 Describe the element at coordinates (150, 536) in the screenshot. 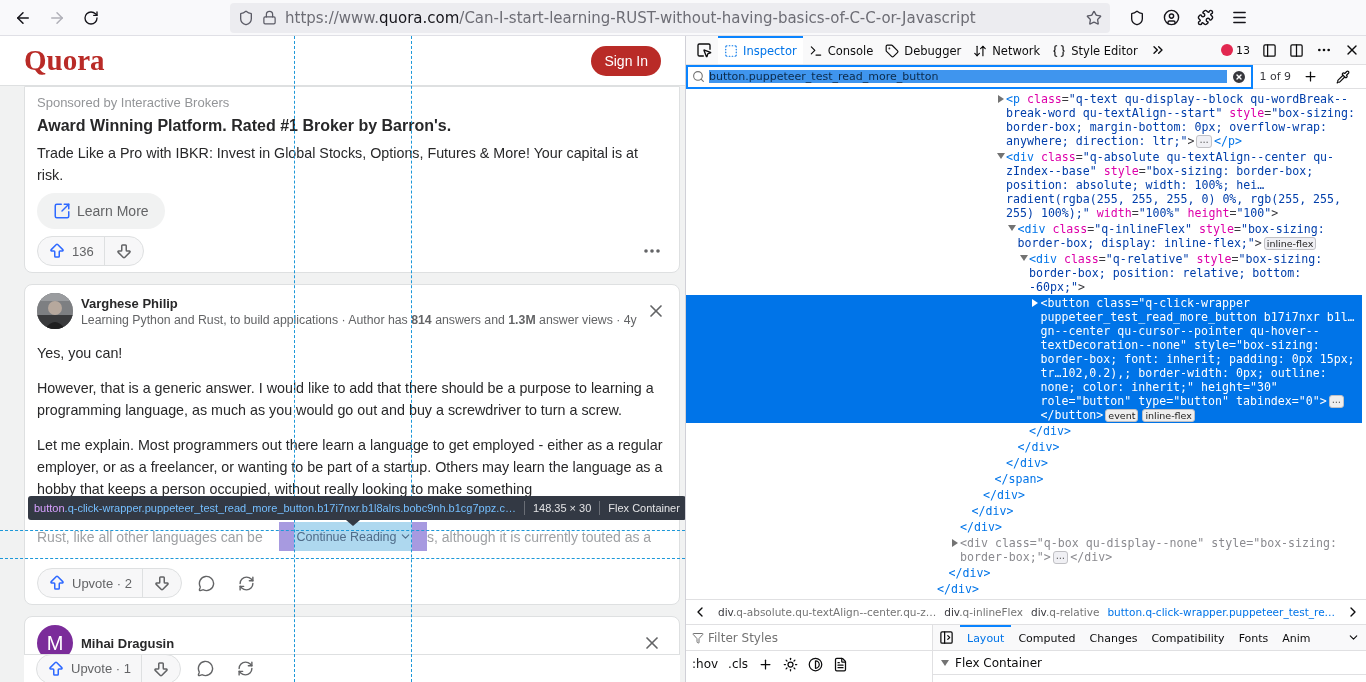

I see `faded-text: Rust, like all other languages can be` at that location.